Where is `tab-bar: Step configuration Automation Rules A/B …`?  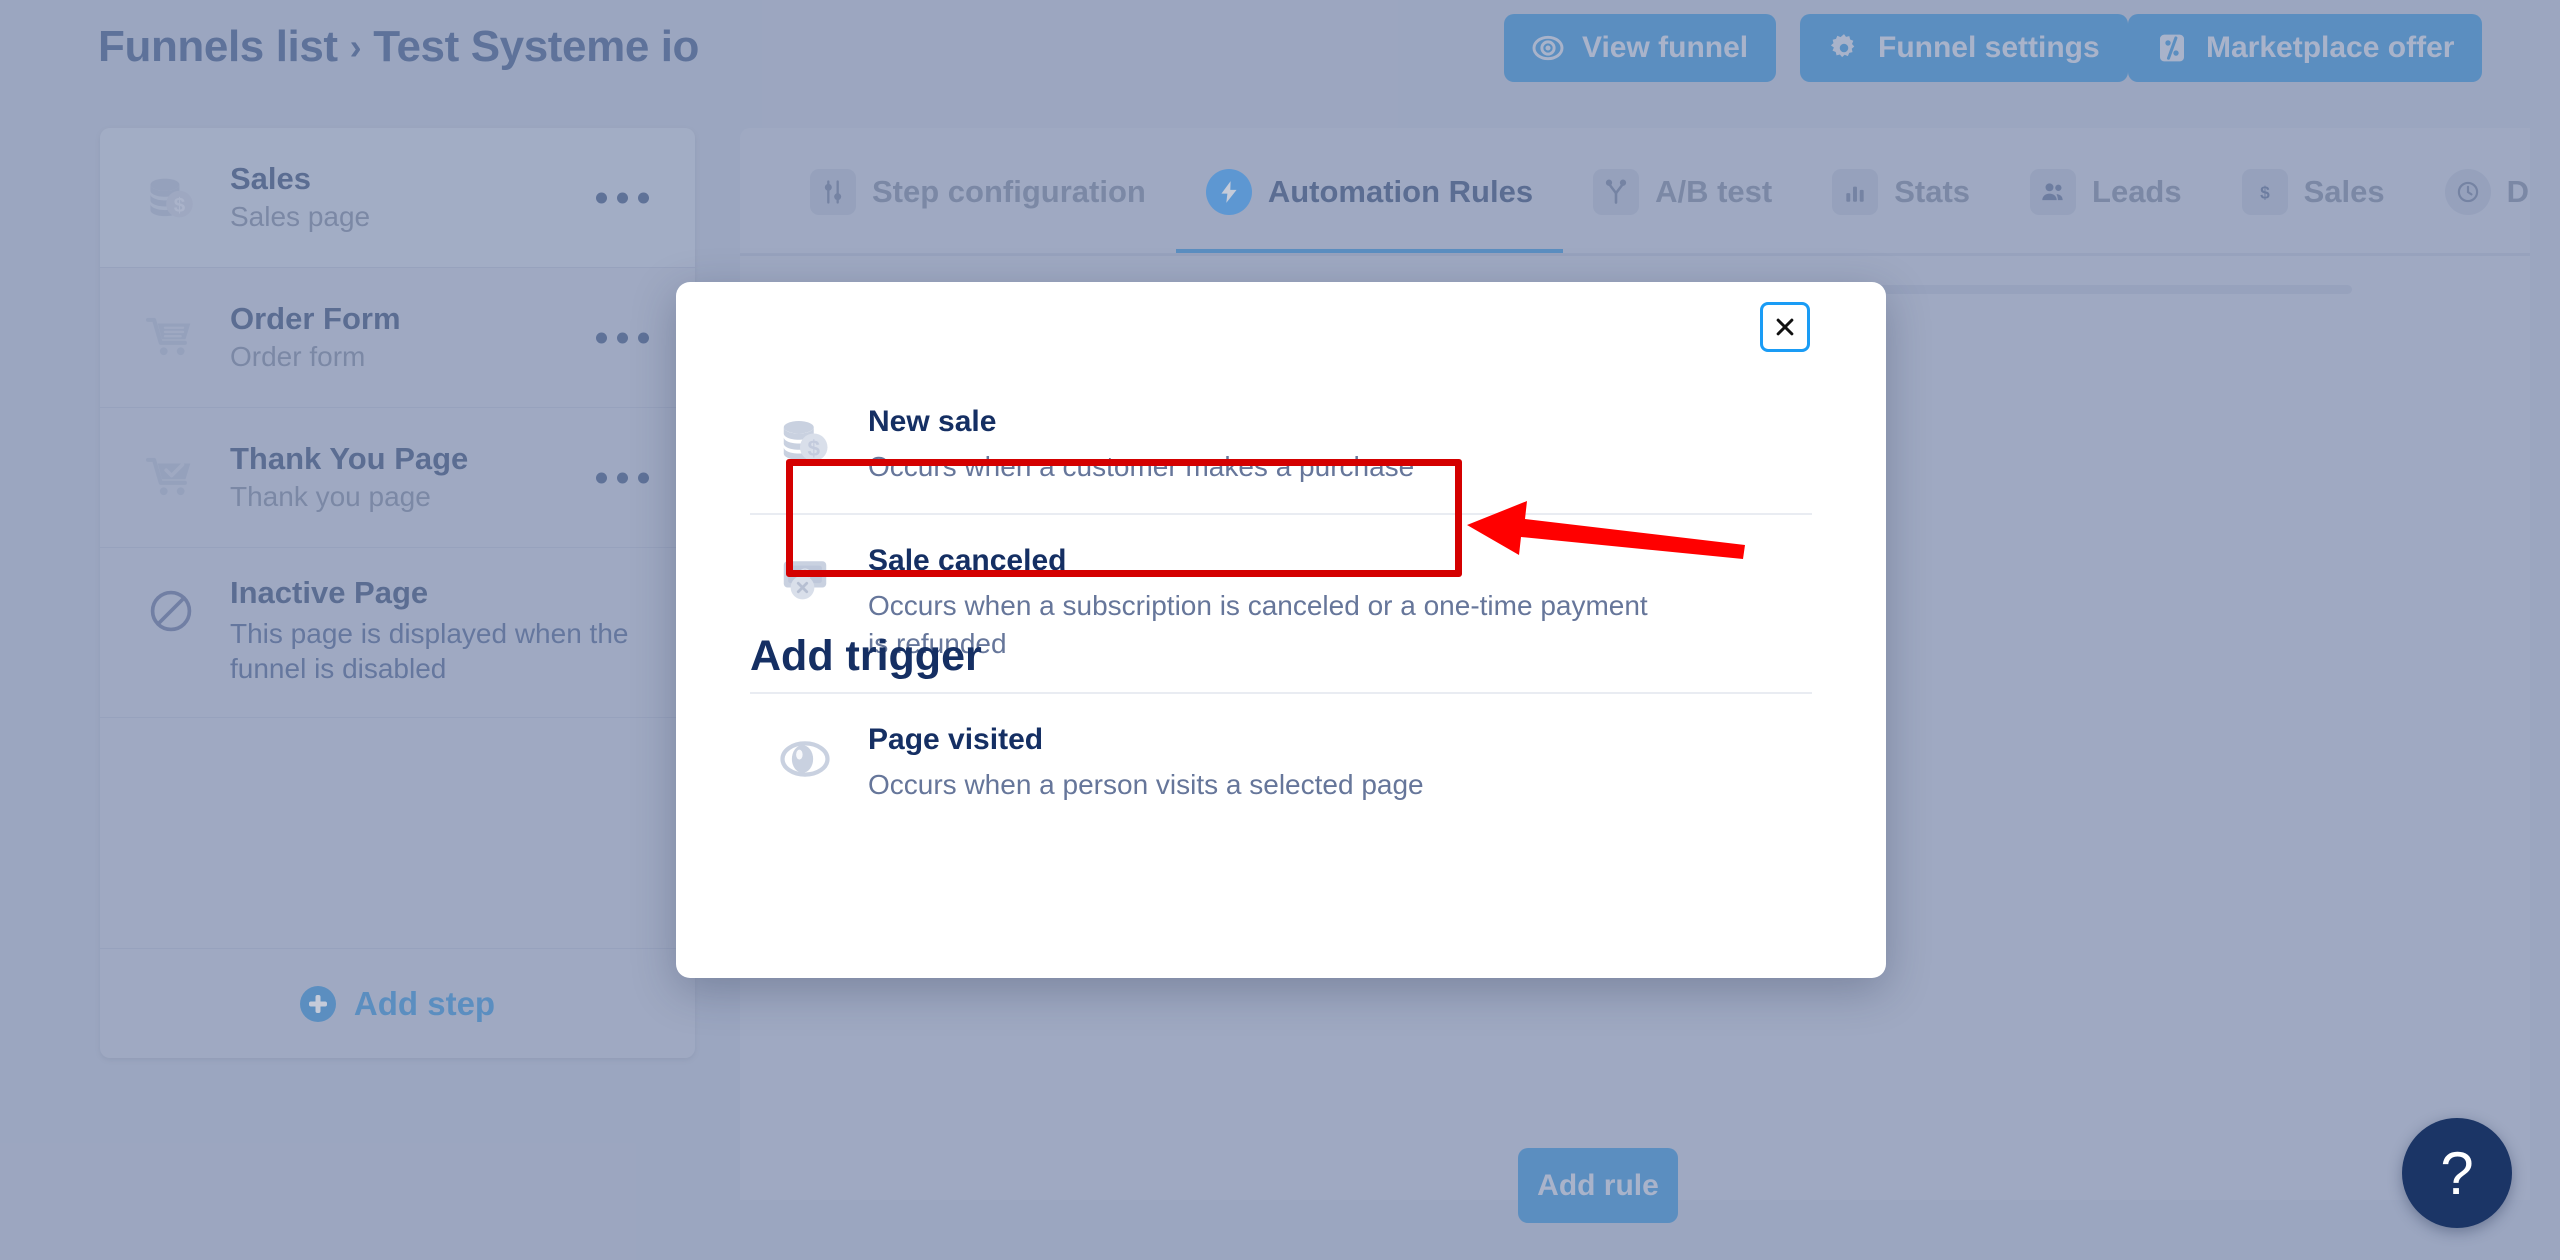
tab-bar: Step configuration Automation Rules A/B … is located at coordinates (1635, 192).